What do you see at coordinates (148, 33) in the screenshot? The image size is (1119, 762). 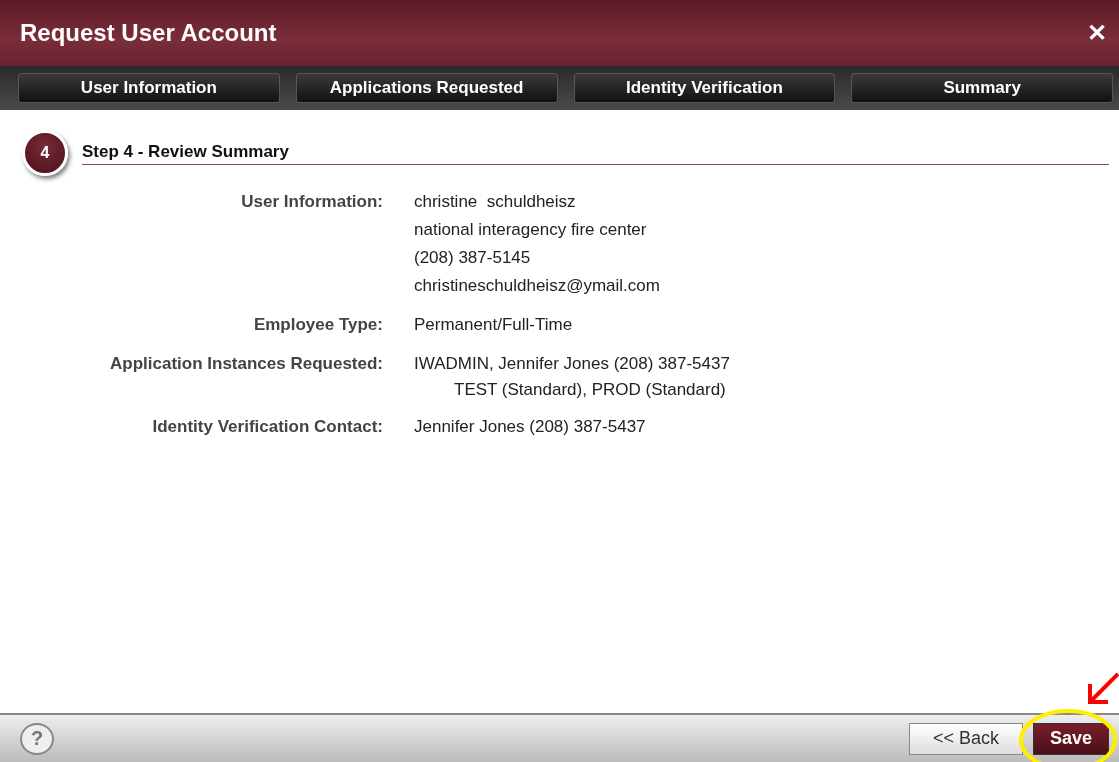 I see `window-title: Request User Account` at bounding box center [148, 33].